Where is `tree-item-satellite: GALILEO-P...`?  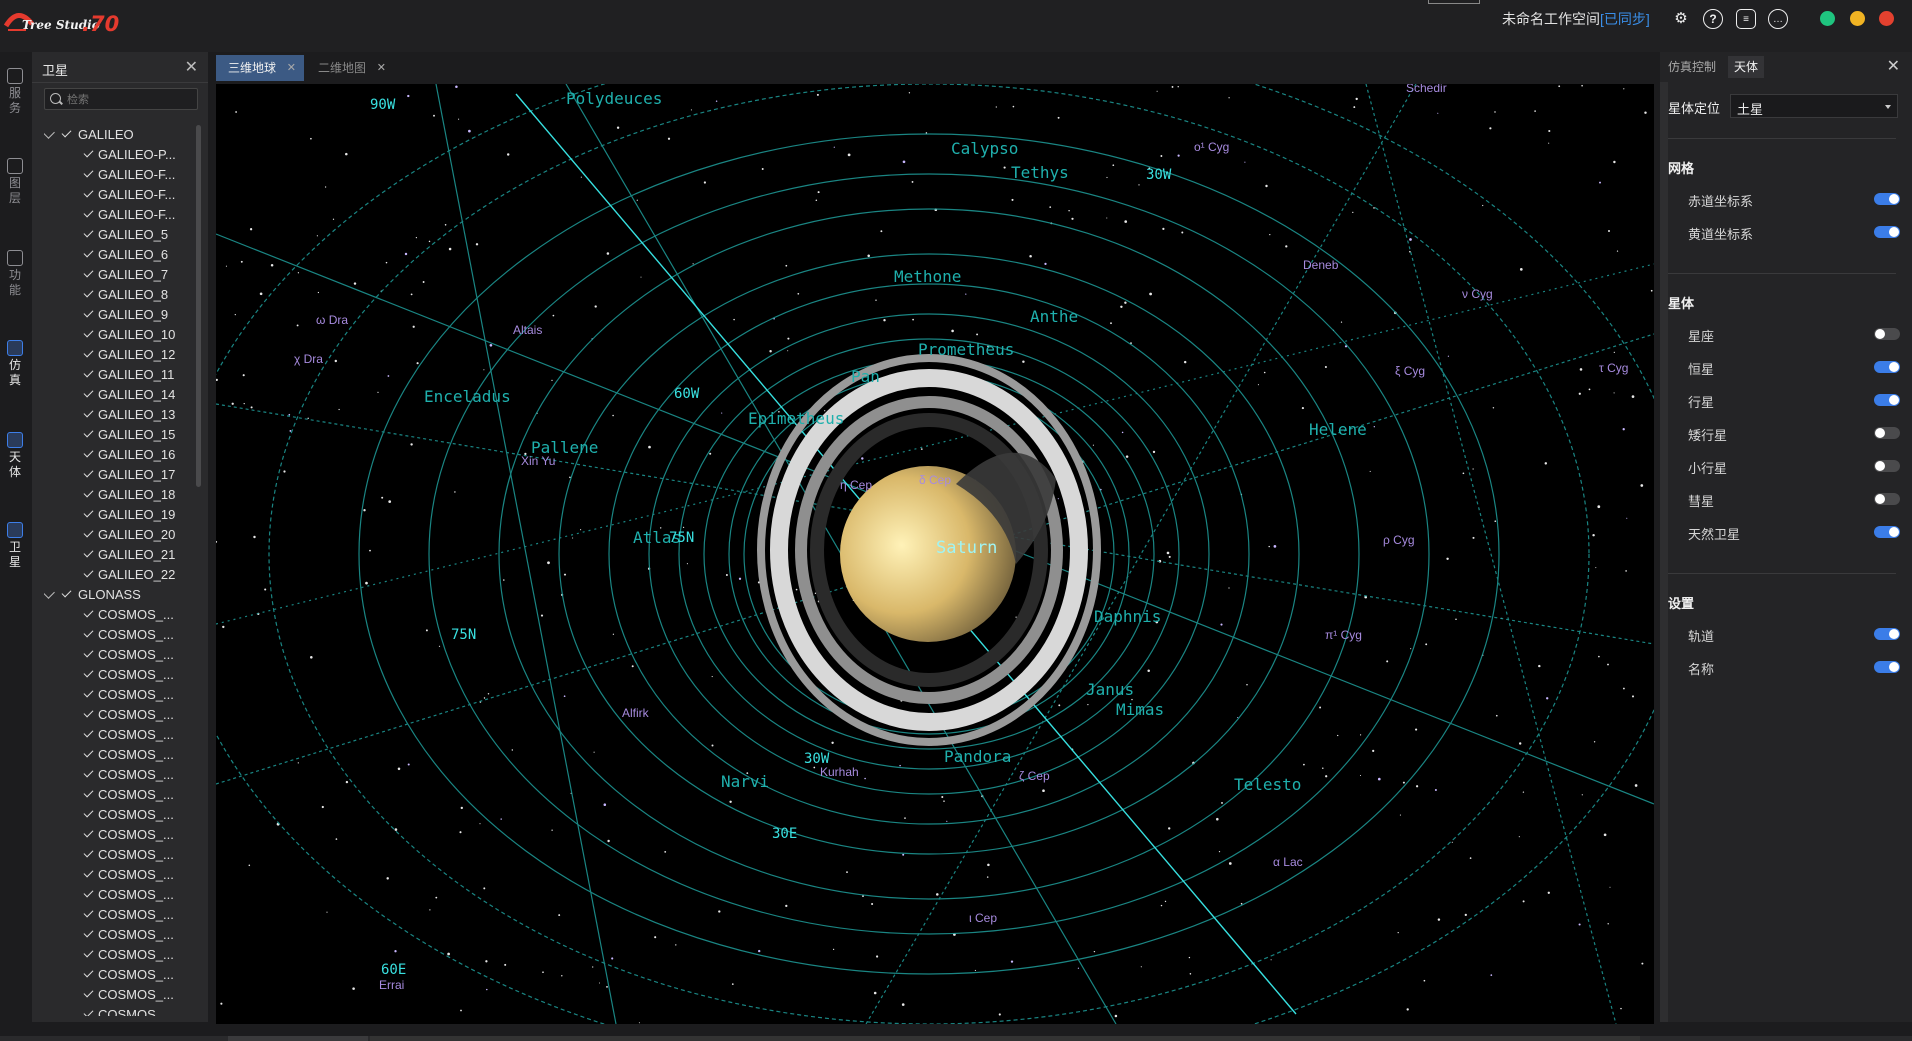
tree-item-satellite: GALILEO-P... is located at coordinates (114, 154).